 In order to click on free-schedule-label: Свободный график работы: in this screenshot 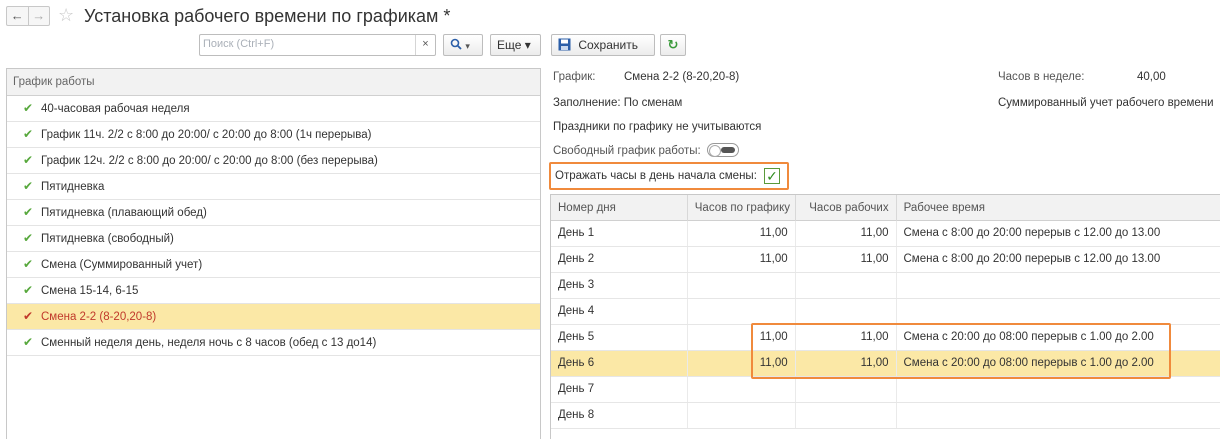, I will do `click(627, 151)`.